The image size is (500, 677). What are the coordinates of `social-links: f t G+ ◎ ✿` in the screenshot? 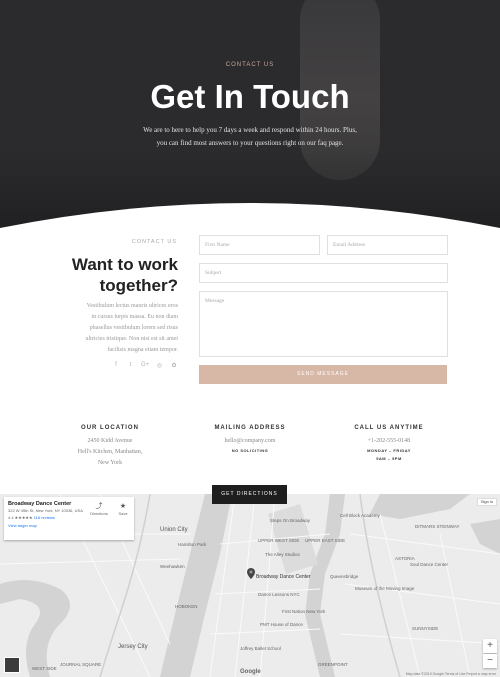 It's located at (145, 365).